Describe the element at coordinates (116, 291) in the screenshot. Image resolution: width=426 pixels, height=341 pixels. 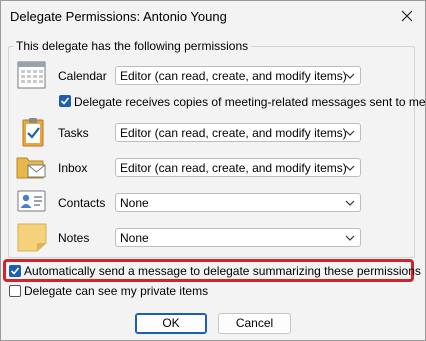
I see `private-items-label: Delegate can see my private items` at that location.